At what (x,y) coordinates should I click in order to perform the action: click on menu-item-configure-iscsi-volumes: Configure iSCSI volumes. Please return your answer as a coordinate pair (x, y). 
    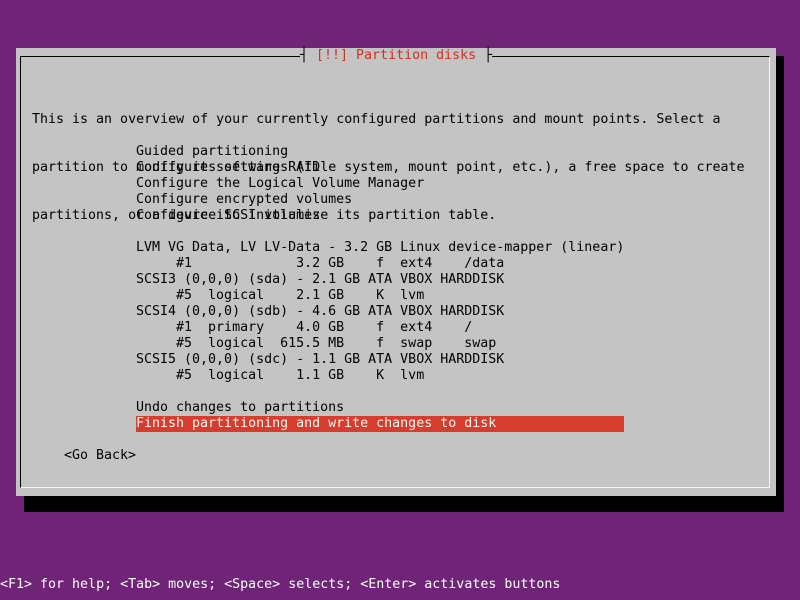
    Looking at the image, I should click on (380, 216).